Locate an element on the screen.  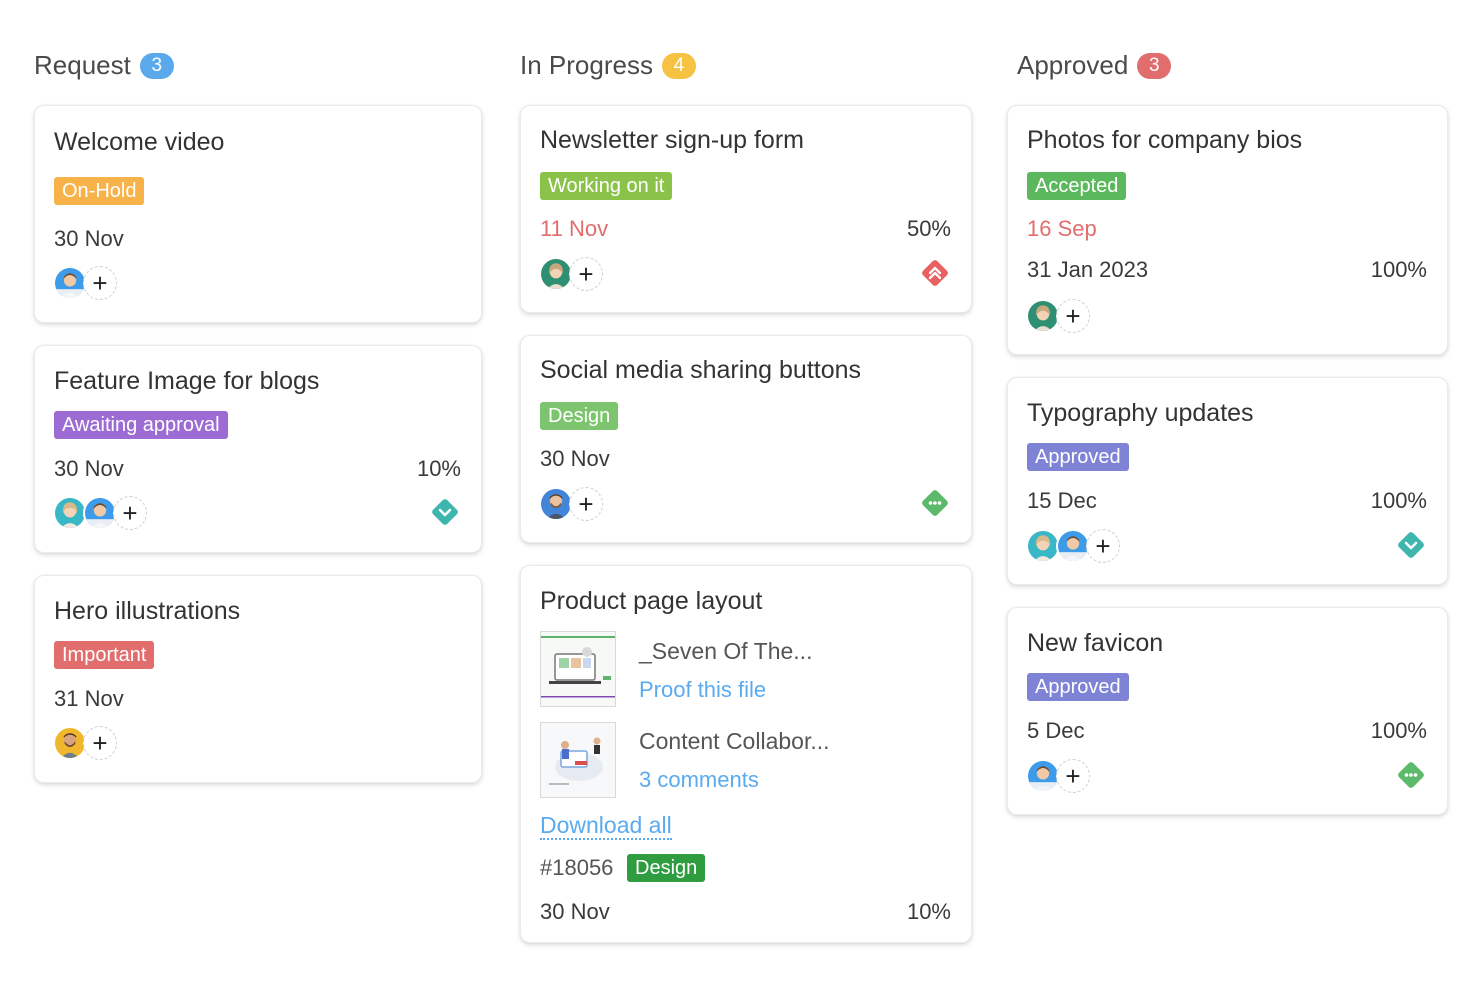
task-card: Welcome video On-Hold 30 Nov + is located at coordinates (258, 214).